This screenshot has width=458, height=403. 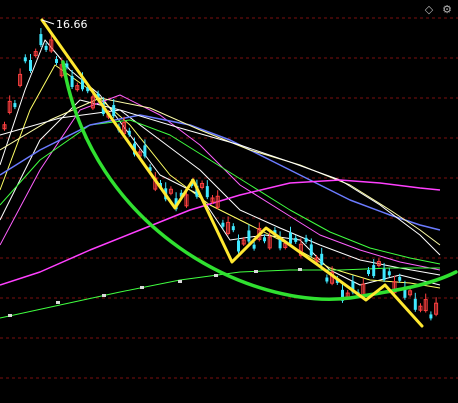 I want to click on peak-price-label: 16.66, so click(x=72, y=24).